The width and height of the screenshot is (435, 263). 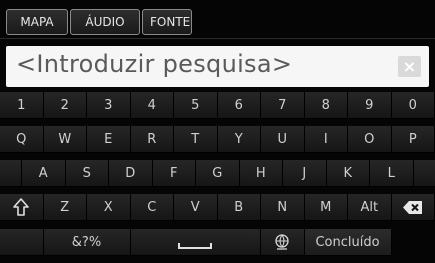 I want to click on keyboard-row-digits: 1 2 3 4 5 6 7 8 9 0, so click(x=217, y=106).